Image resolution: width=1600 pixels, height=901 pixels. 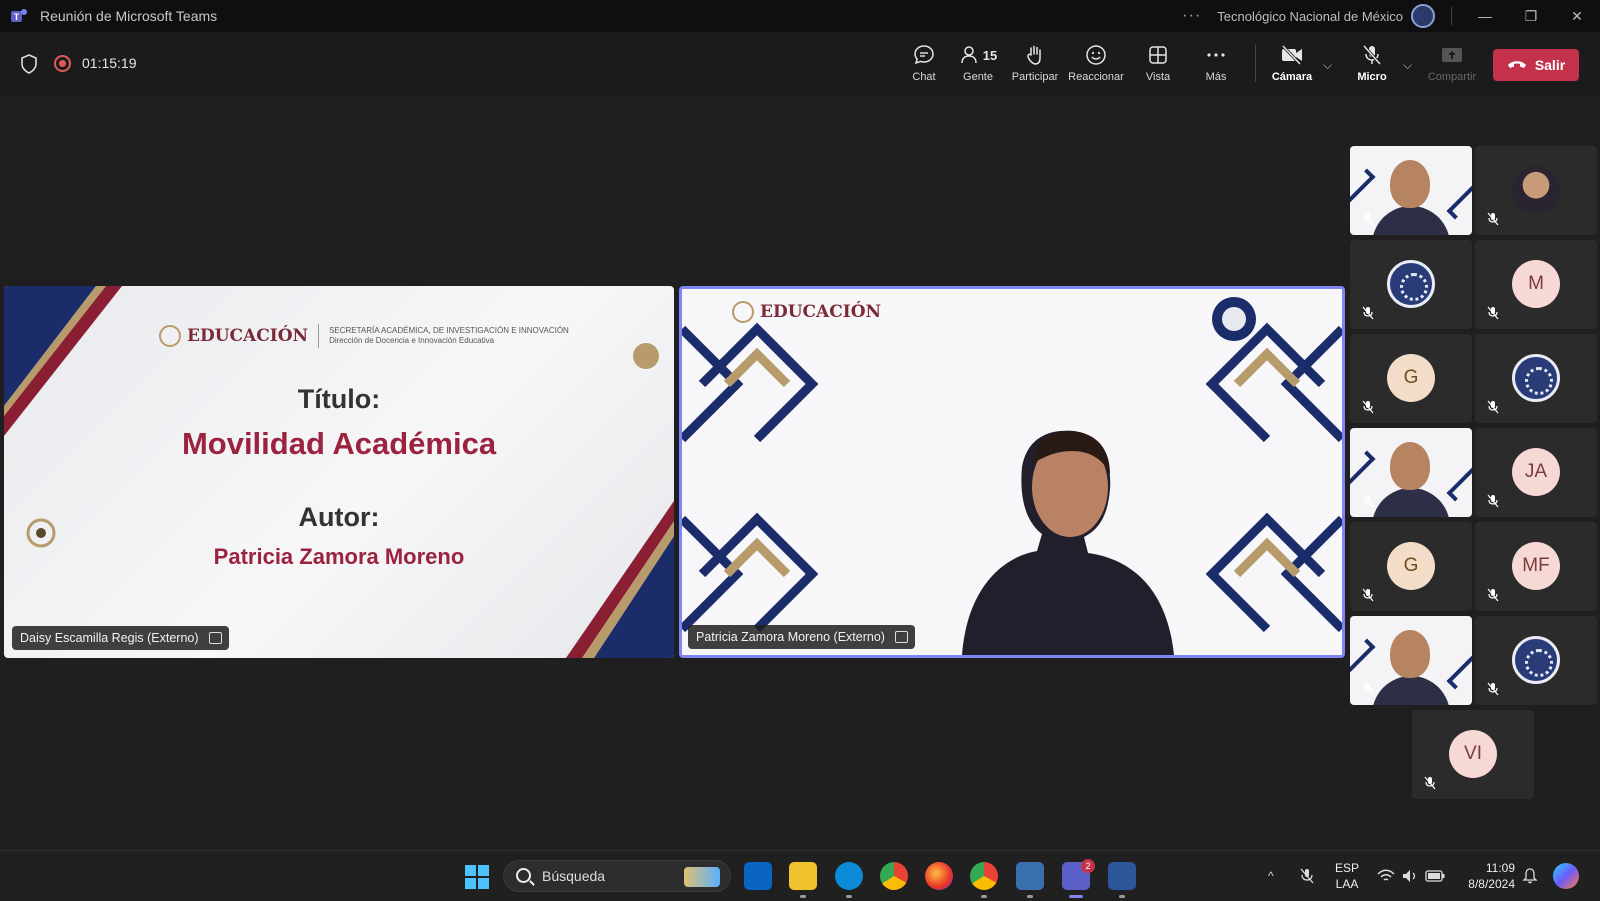 What do you see at coordinates (1291, 55) in the screenshot?
I see `camera-off-icon` at bounding box center [1291, 55].